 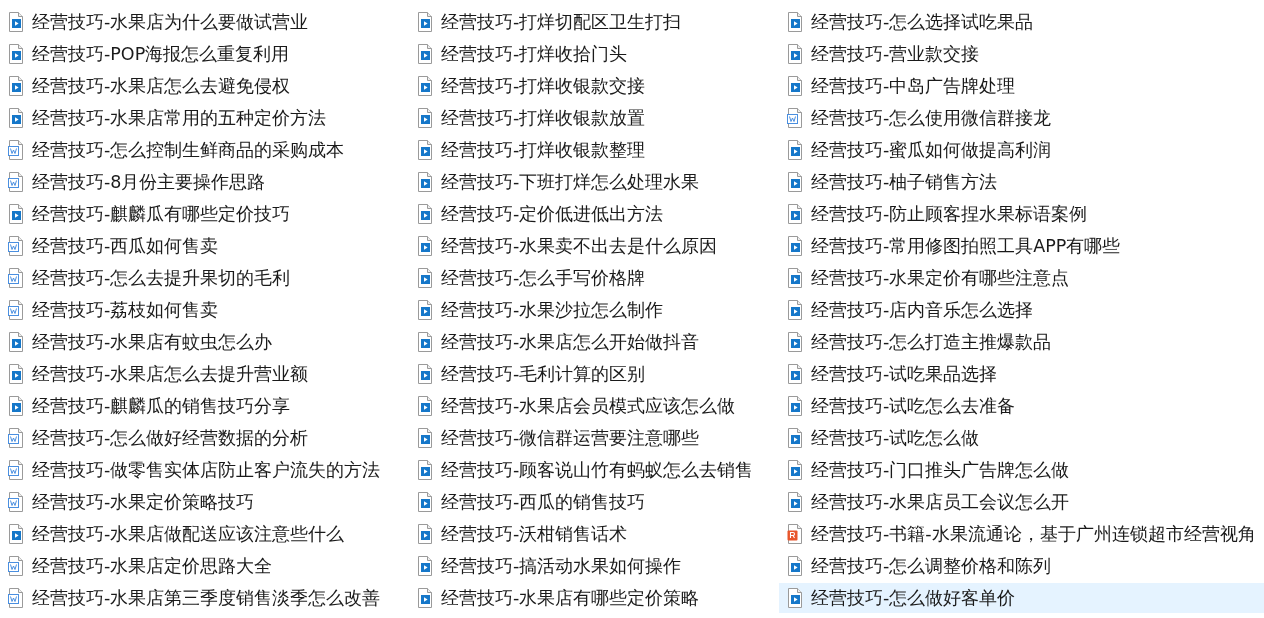 What do you see at coordinates (931, 118) in the screenshot?
I see `file-name: 经营技巧-怎么使用微信群接龙` at bounding box center [931, 118].